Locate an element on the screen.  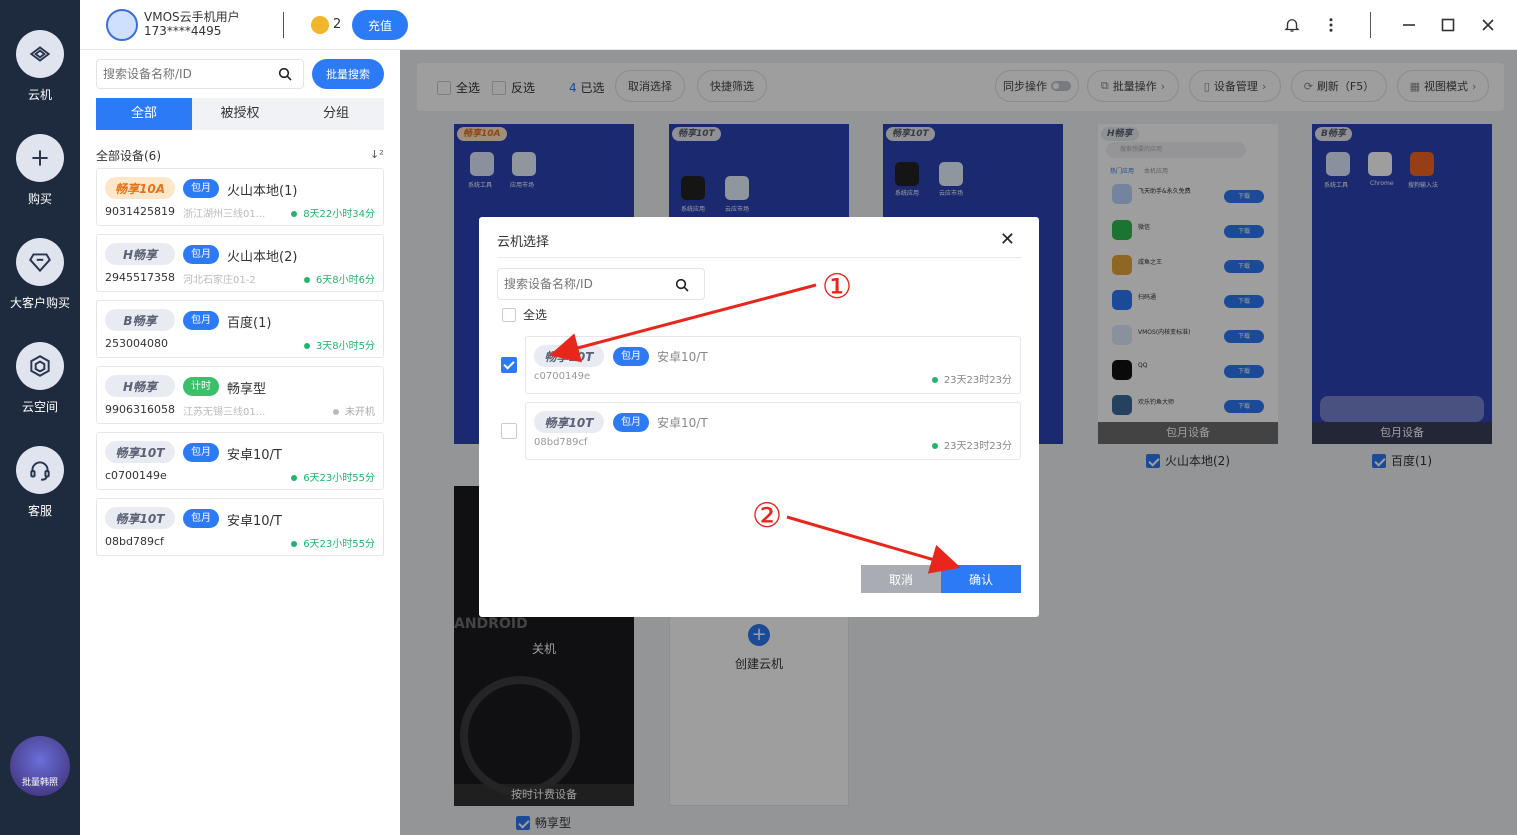
tab-authorized: 被授权 is located at coordinates (240, 114).